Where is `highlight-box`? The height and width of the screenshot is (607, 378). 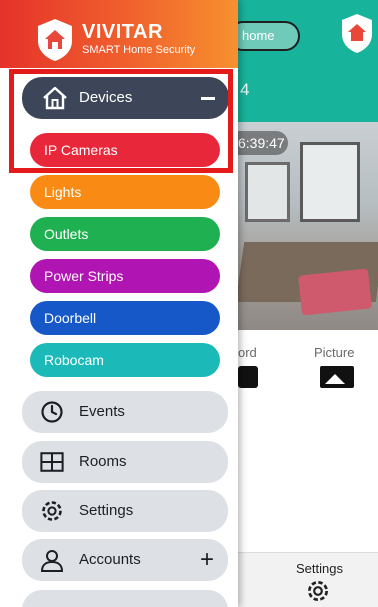 highlight-box is located at coordinates (121, 121).